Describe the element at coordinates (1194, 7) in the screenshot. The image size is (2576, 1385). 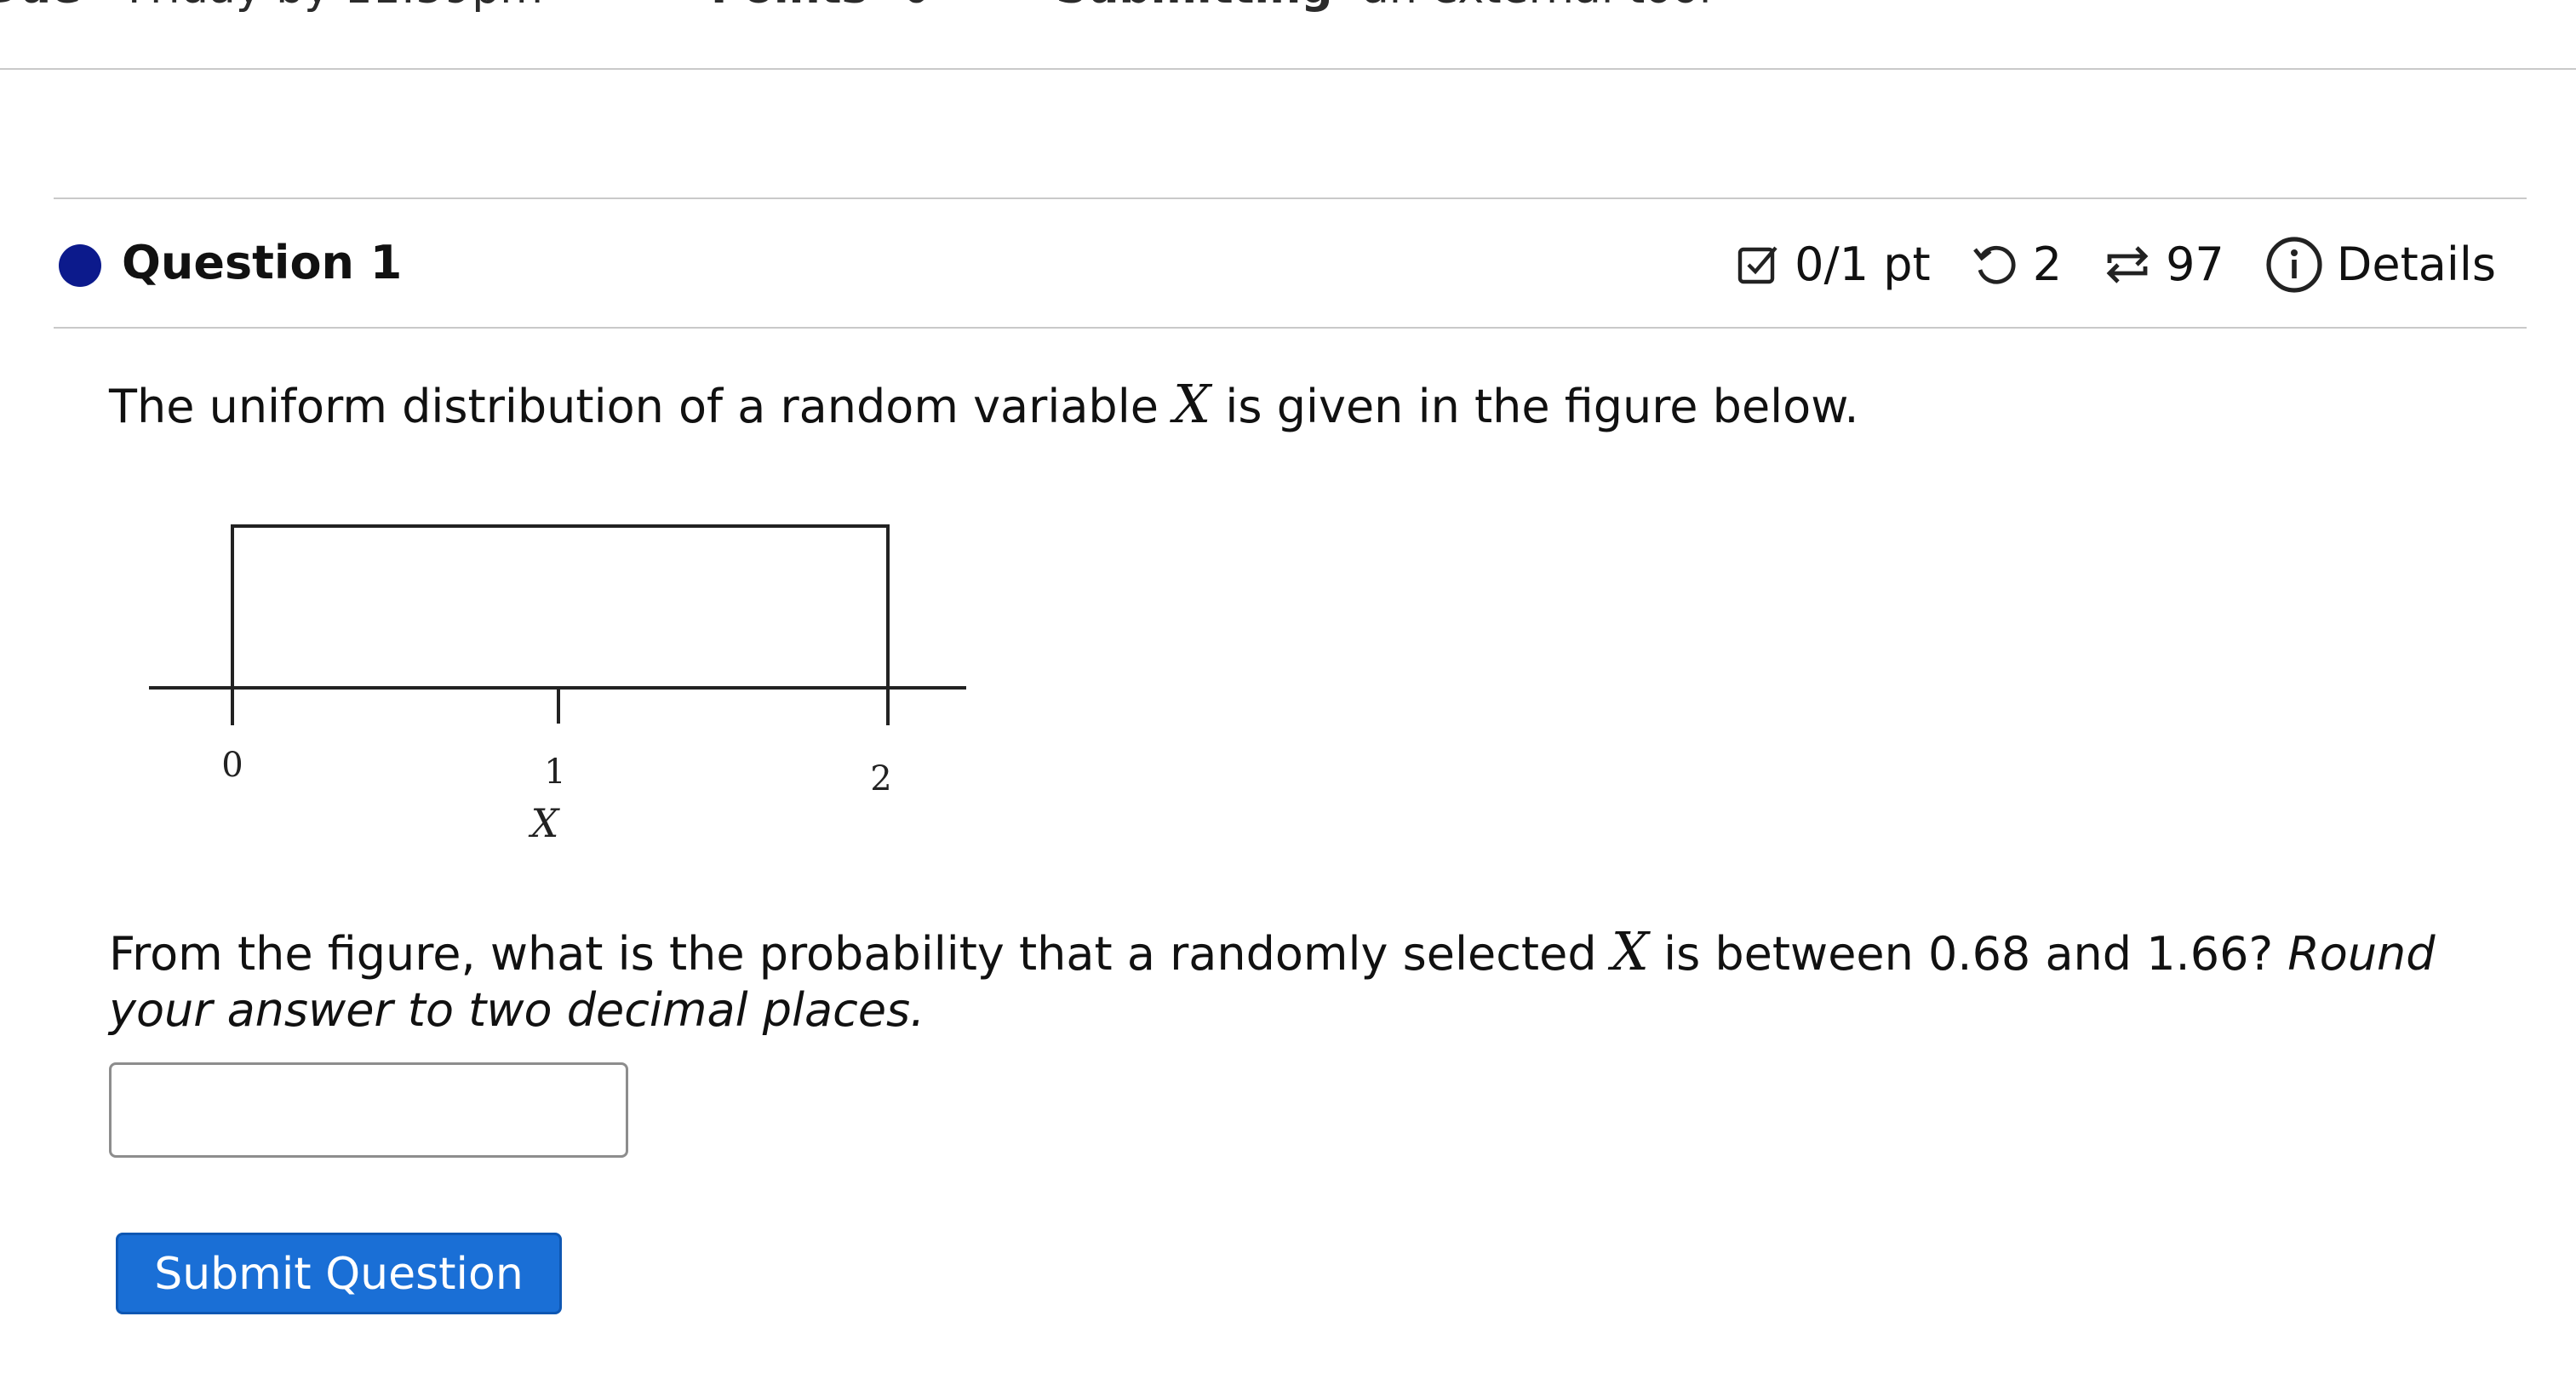
I see `submitting-label: Submitting` at that location.